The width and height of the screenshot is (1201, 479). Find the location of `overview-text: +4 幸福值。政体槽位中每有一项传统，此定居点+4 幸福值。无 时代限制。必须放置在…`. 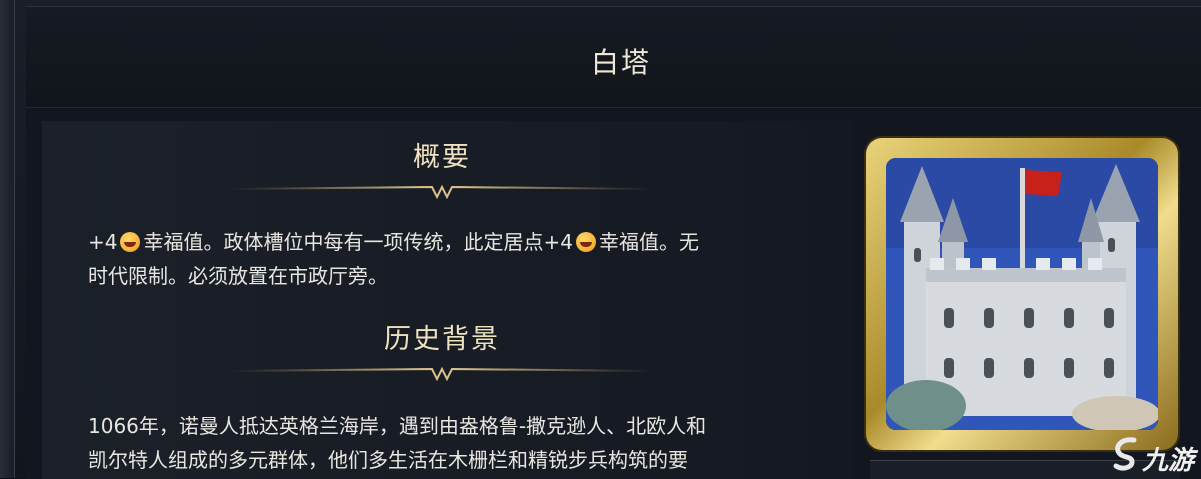

overview-text: +4 幸福值。政体槽位中每有一项传统，此定居点+4 幸福值。无 时代限制。必须放置在… is located at coordinates (458, 259).